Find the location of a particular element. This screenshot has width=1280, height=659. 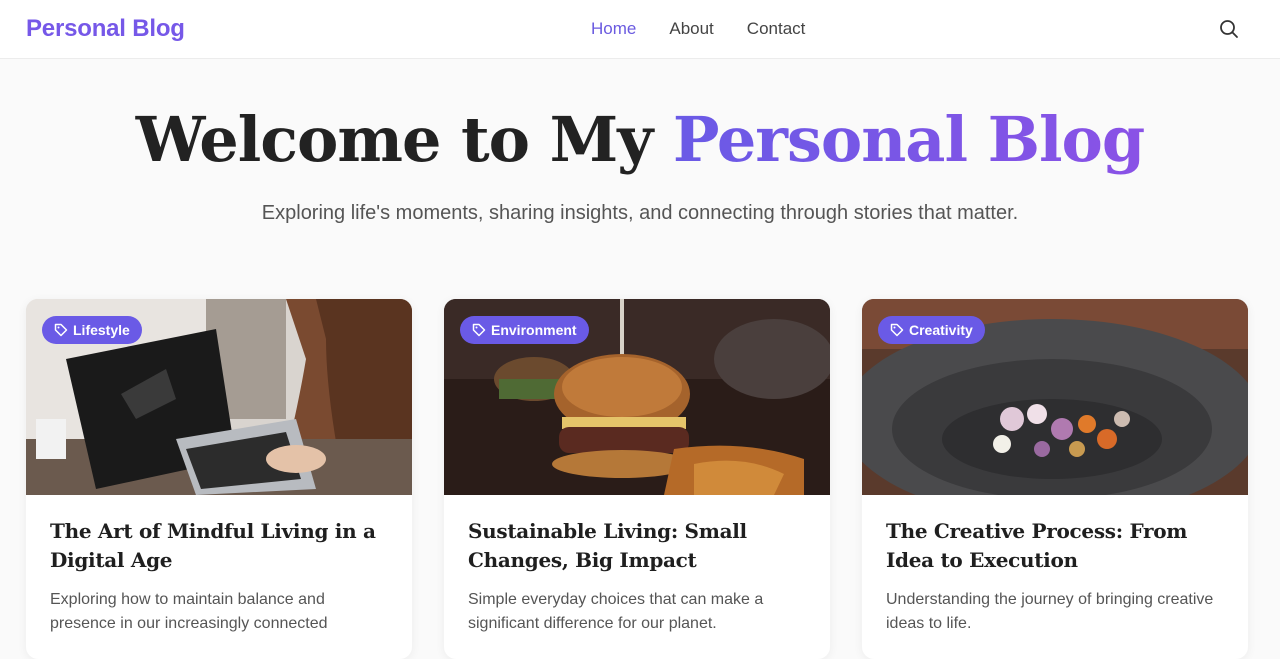

tag-creativity: Creativity is located at coordinates (931, 330).